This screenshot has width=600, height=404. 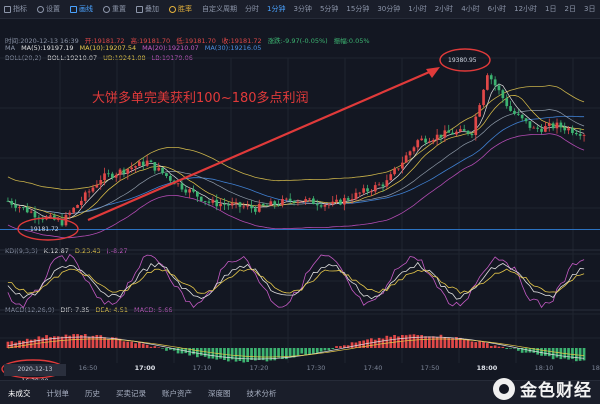 What do you see at coordinates (302, 9) in the screenshot?
I see `period-option: 3分钟` at bounding box center [302, 9].